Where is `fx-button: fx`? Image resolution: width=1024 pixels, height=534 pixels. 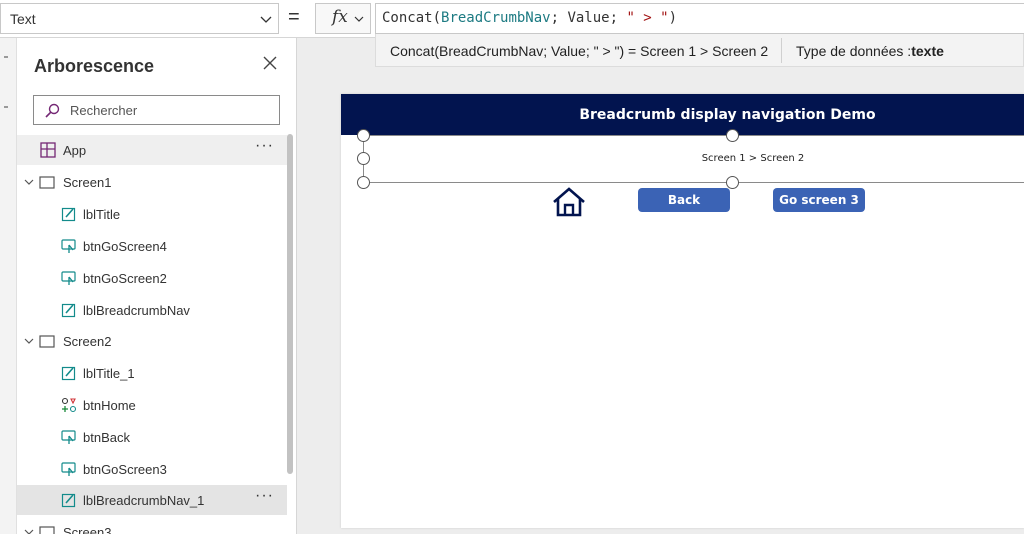 fx-button: fx is located at coordinates (343, 18).